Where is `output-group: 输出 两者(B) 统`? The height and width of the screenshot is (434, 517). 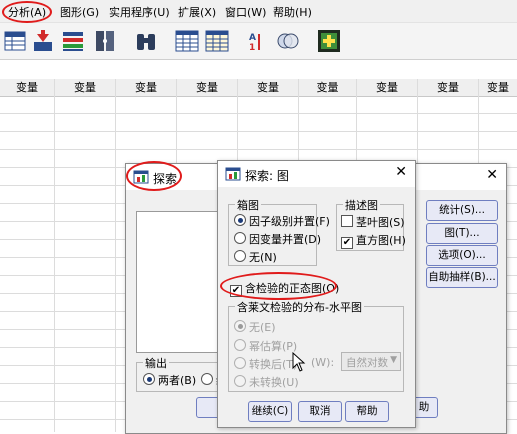 output-group: 输出 两者(B) 统 is located at coordinates (181, 373).